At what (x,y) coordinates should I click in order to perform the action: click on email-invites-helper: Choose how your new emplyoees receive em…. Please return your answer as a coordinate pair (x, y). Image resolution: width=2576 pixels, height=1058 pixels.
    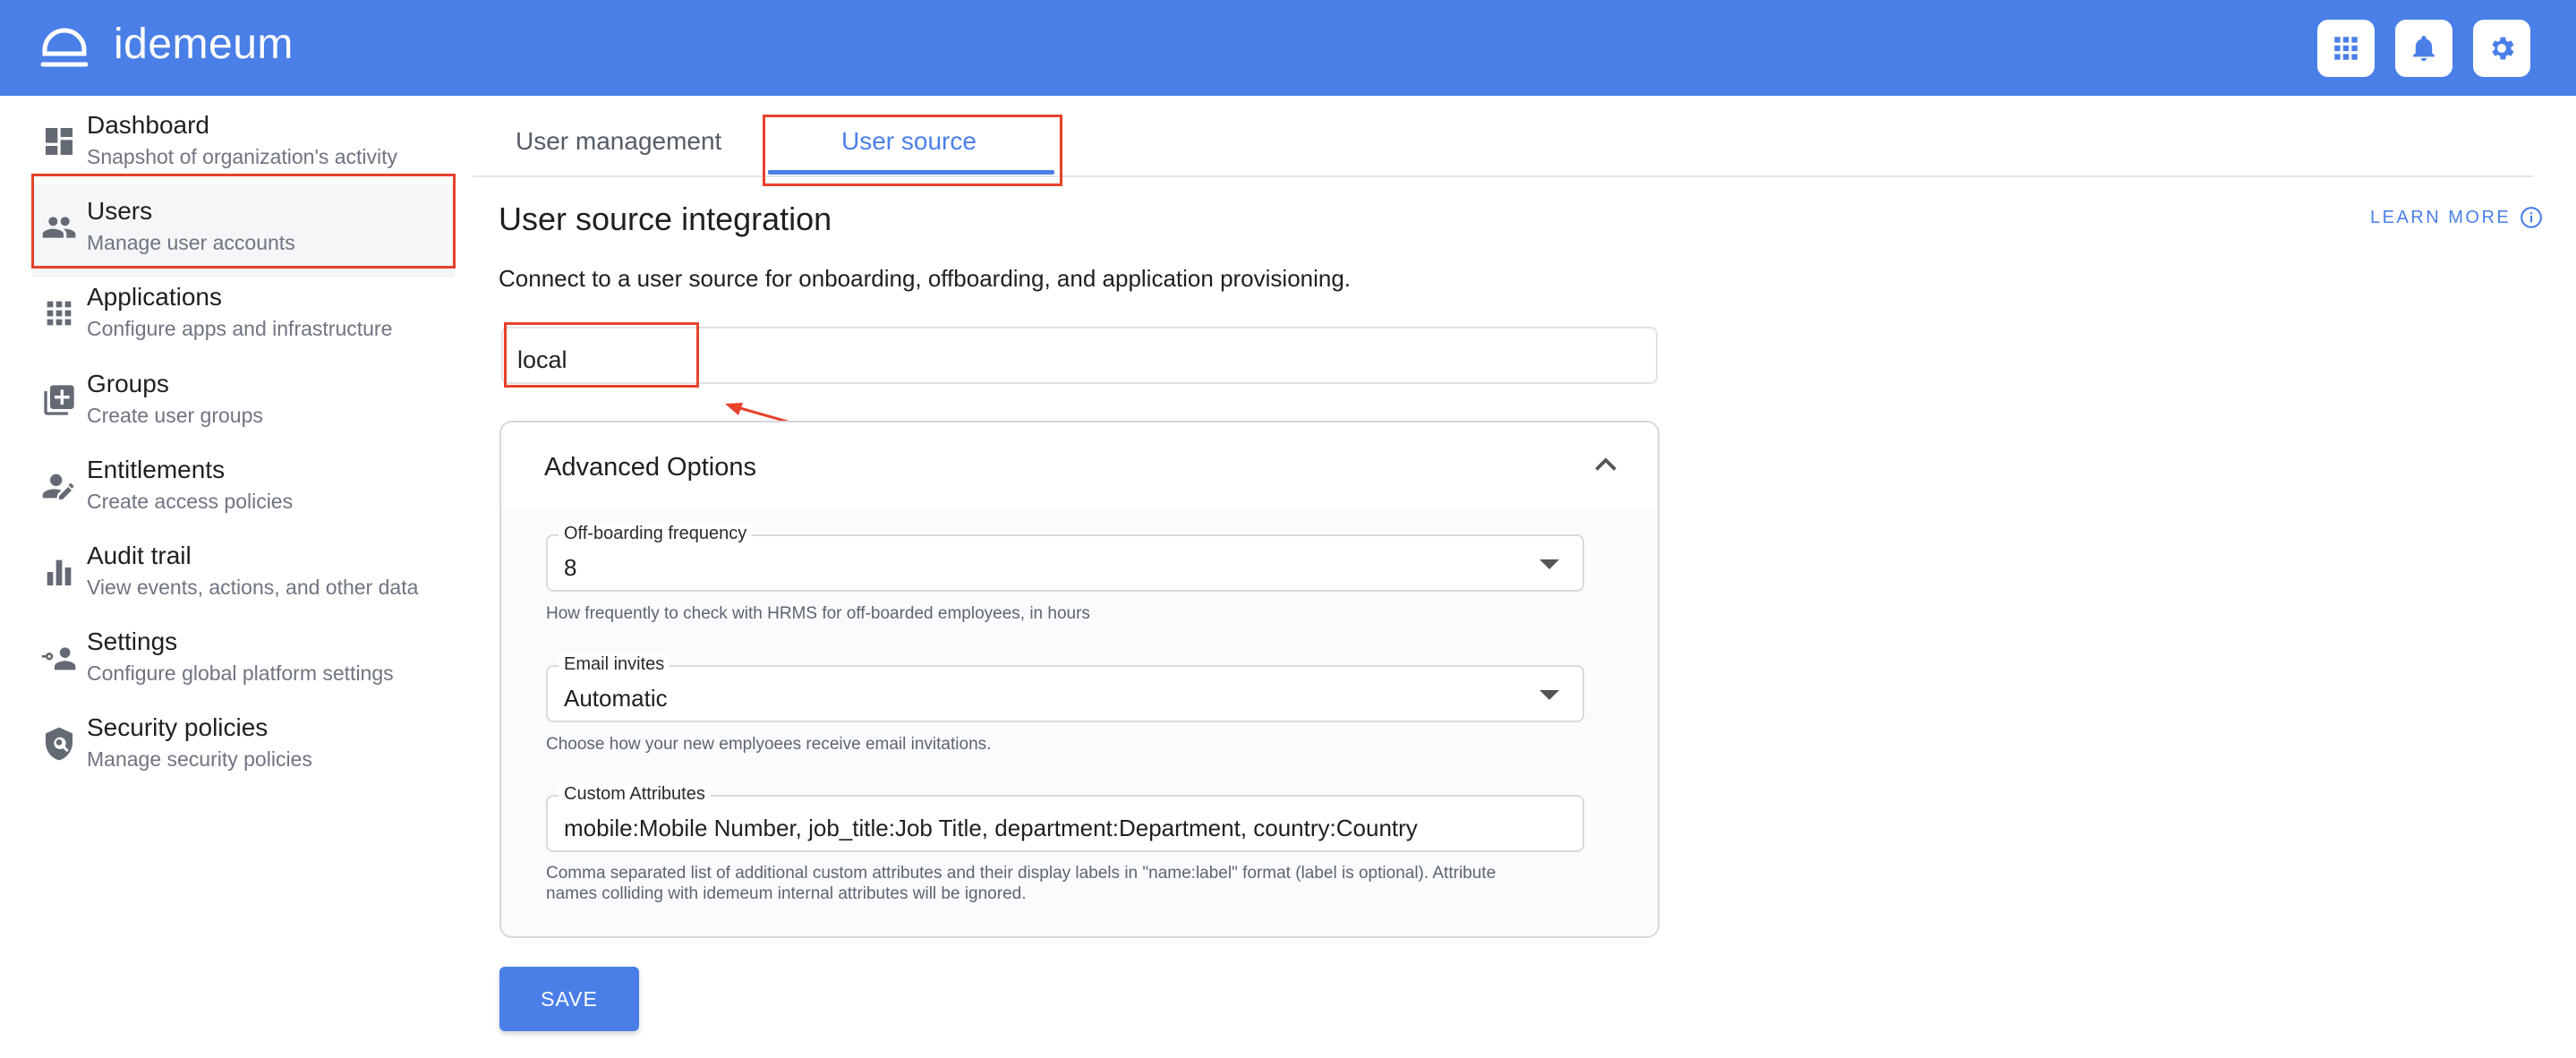
    Looking at the image, I should click on (769, 744).